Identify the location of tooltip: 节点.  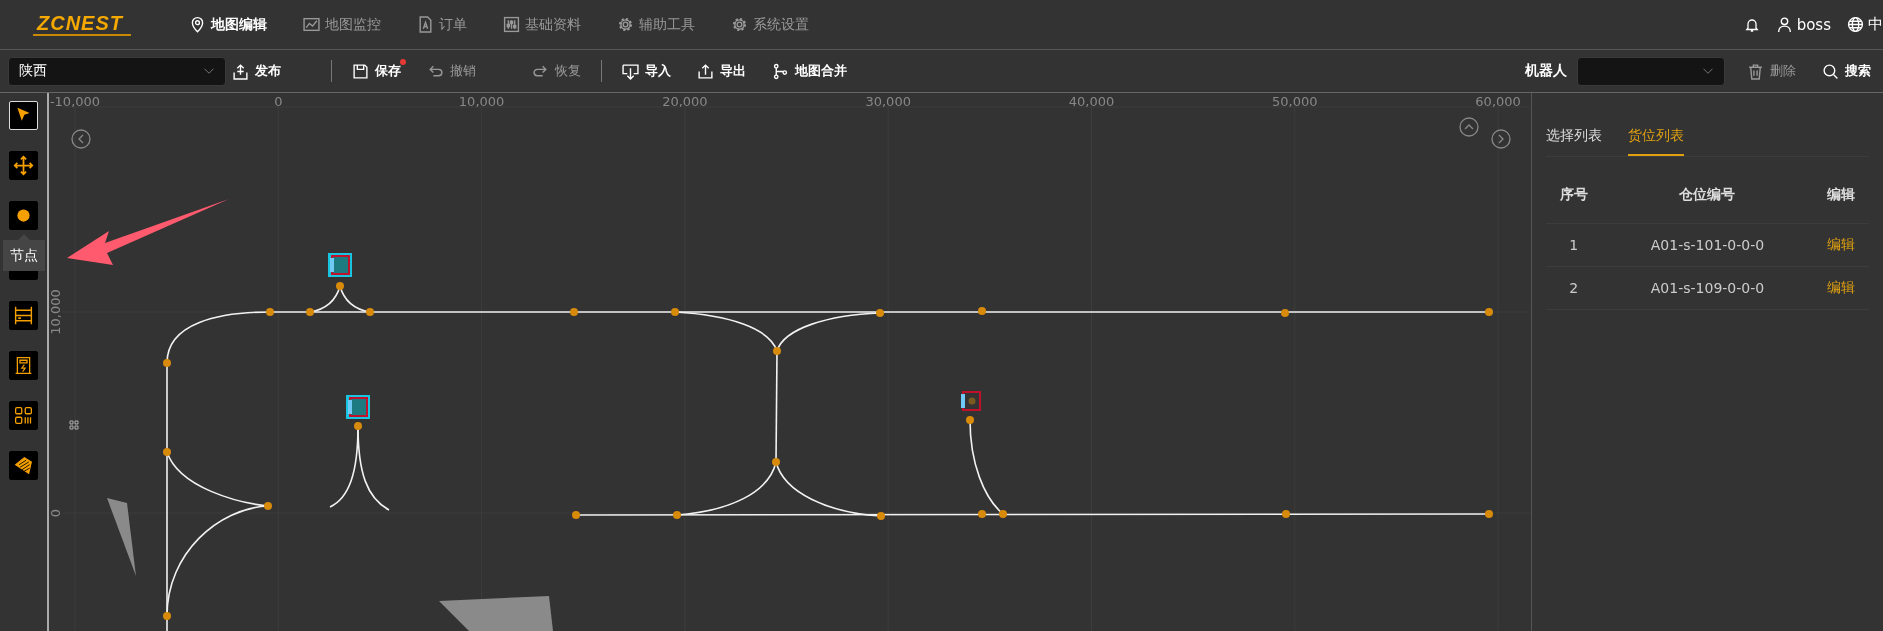
(24, 252).